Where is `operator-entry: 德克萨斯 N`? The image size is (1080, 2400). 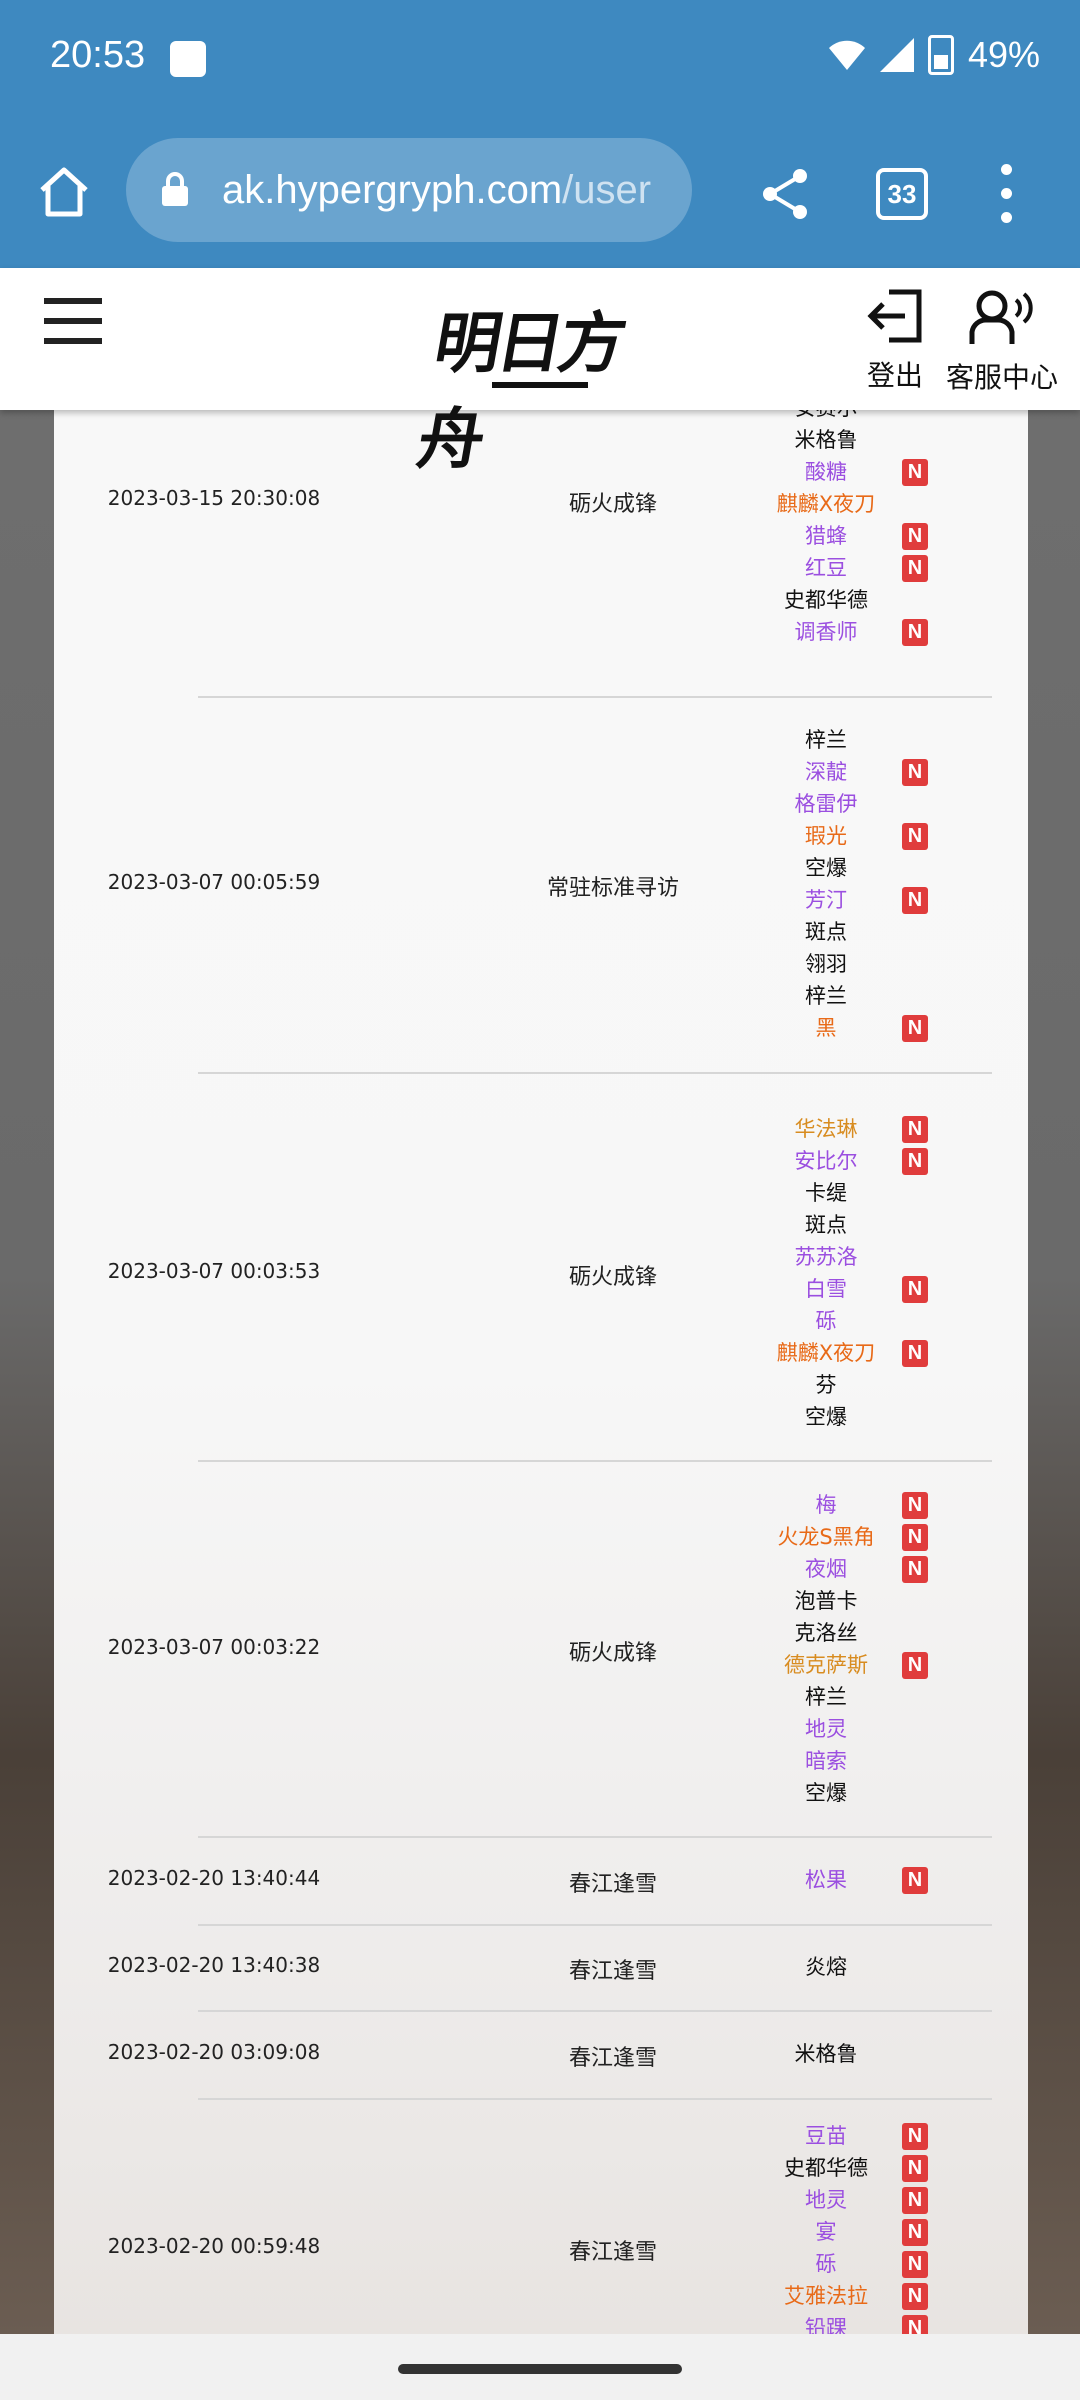
operator-entry: 德克萨斯 N is located at coordinates (847, 1665).